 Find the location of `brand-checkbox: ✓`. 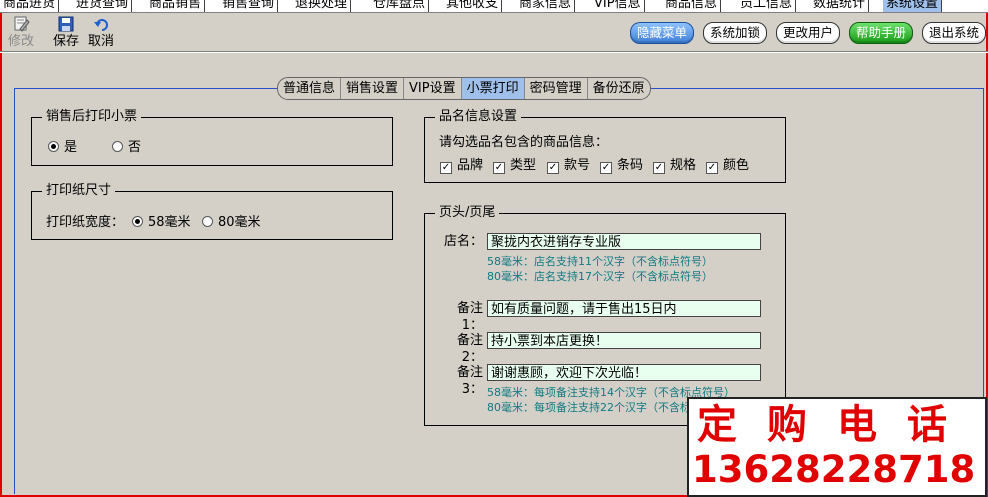

brand-checkbox: ✓ is located at coordinates (446, 168).